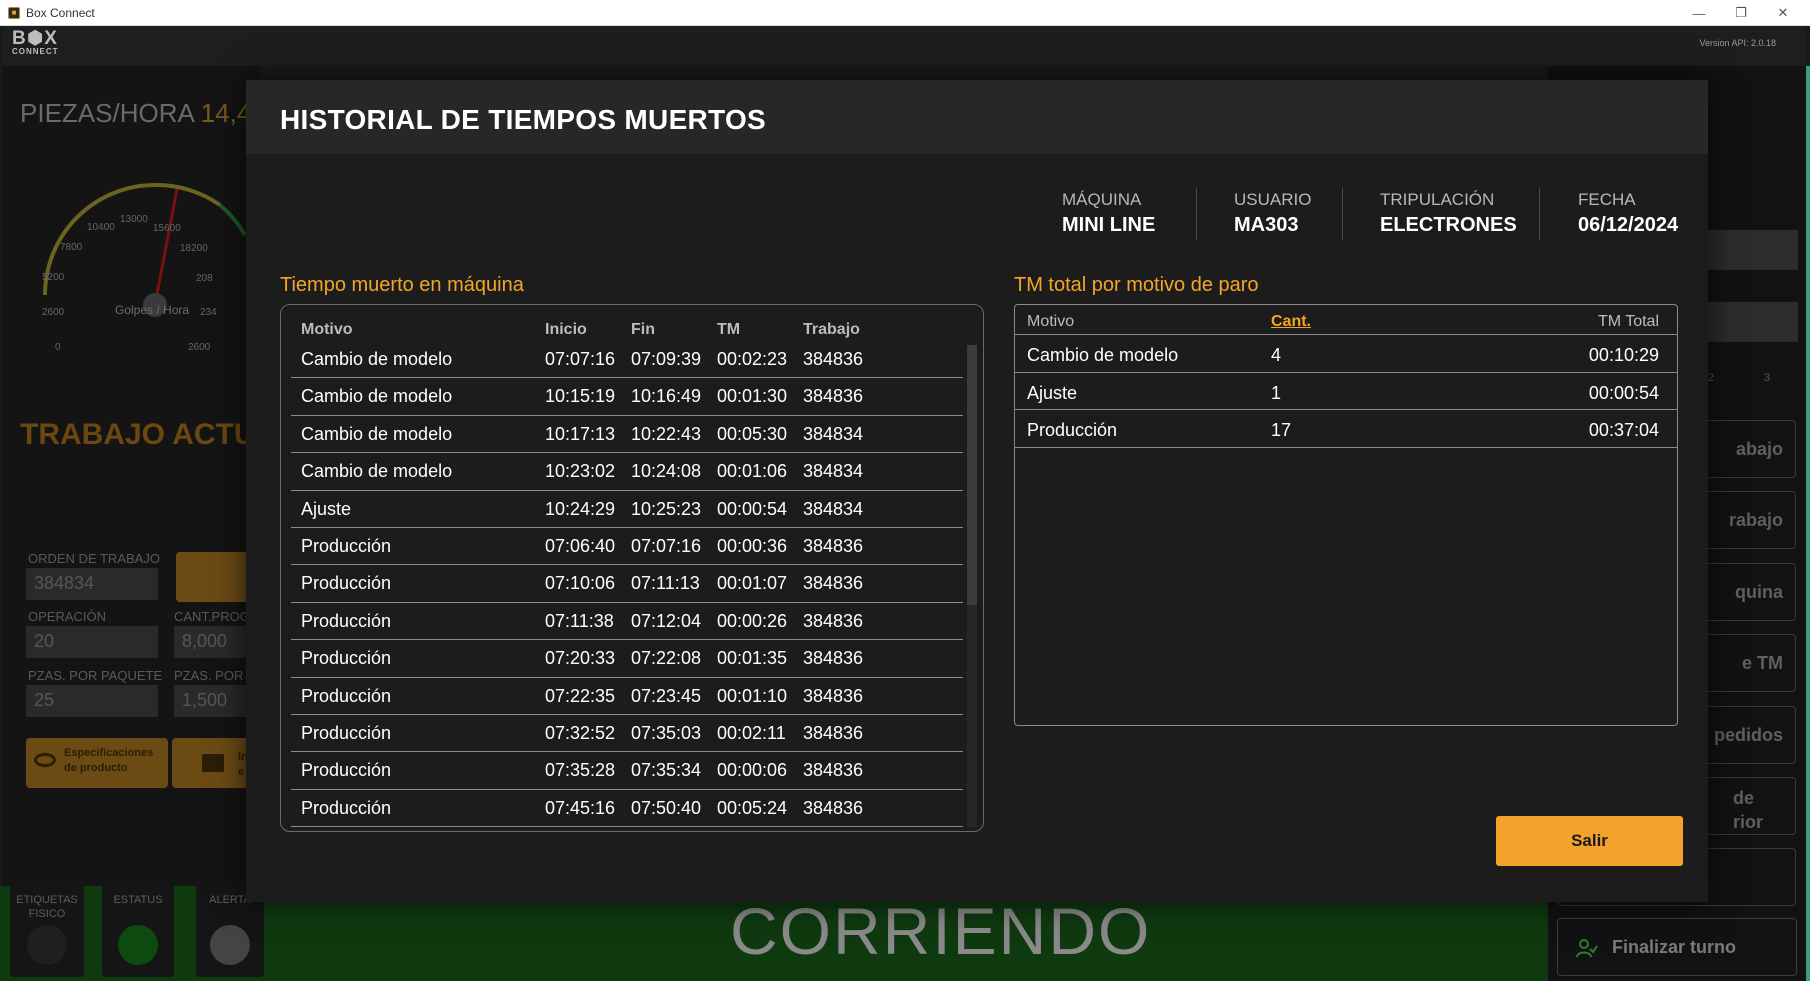 This screenshot has width=1810, height=981. What do you see at coordinates (377, 433) in the screenshot?
I see `cell-motivo: Cambio de modelo` at bounding box center [377, 433].